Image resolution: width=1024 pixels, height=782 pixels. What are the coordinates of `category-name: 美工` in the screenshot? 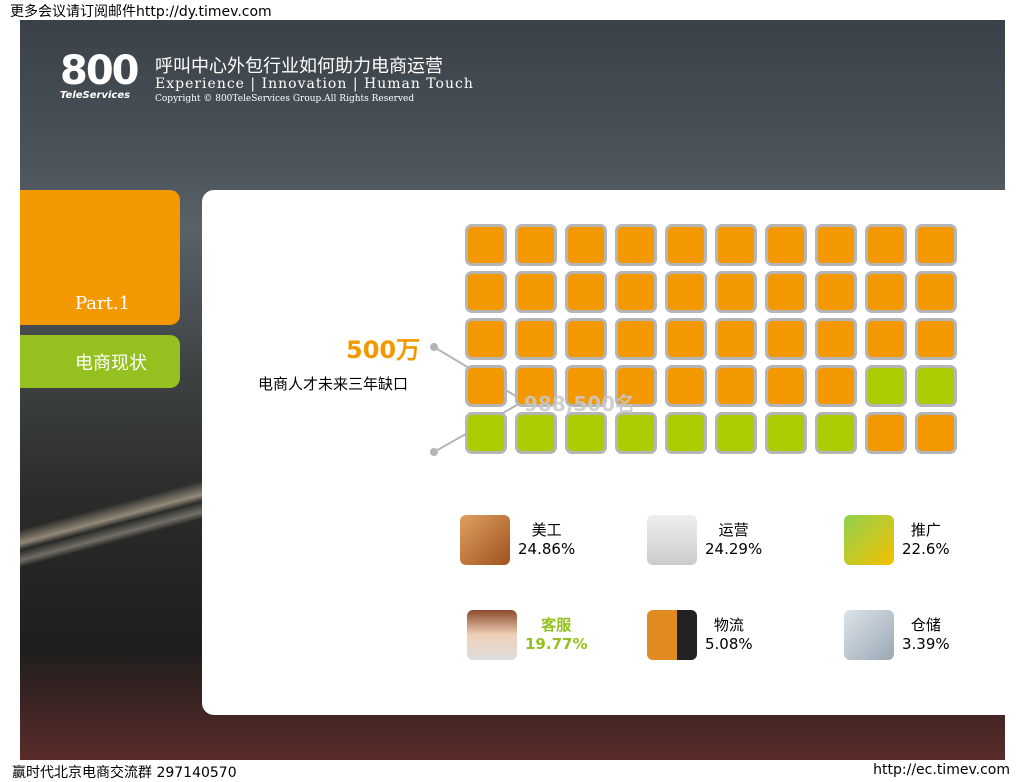 It's located at (546, 530).